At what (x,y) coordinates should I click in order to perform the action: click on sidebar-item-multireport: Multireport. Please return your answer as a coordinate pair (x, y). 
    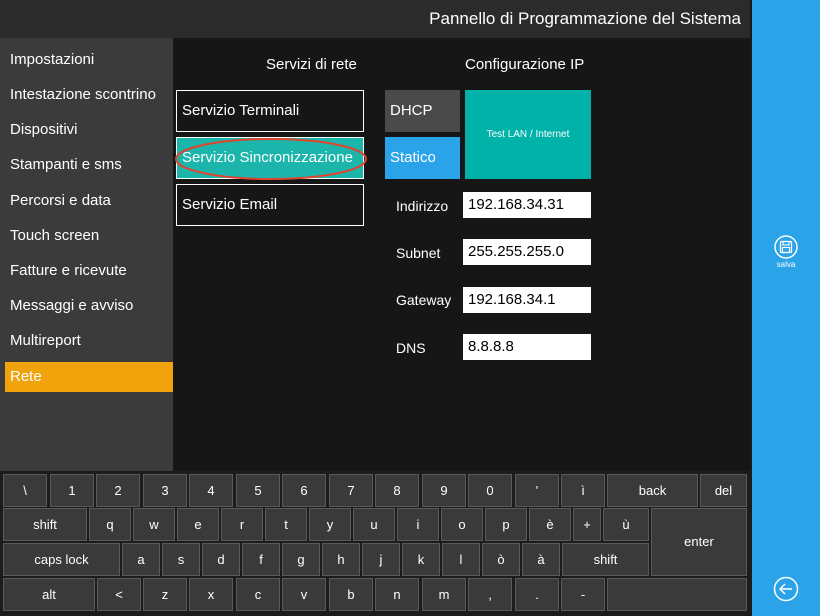
    Looking at the image, I should click on (89, 341).